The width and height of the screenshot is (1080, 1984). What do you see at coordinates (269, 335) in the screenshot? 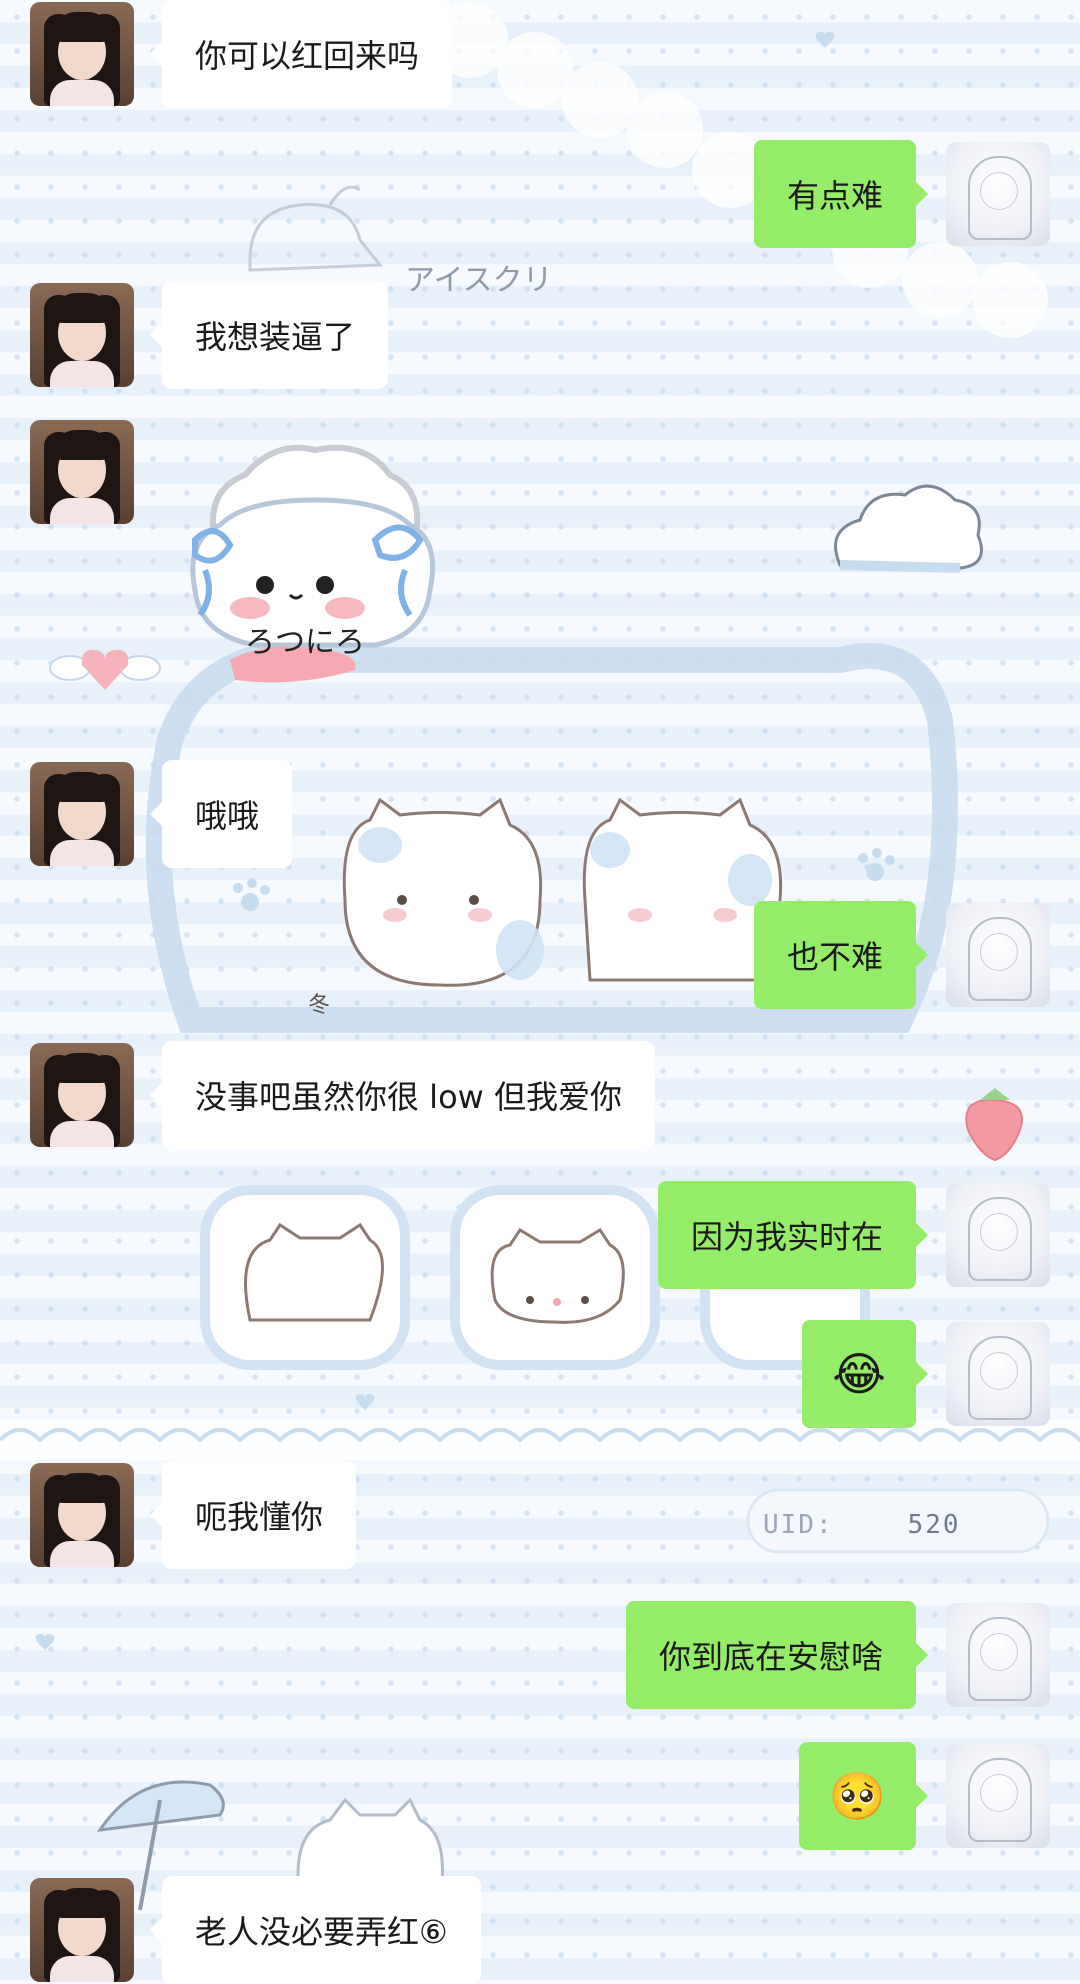
I see `received-message-bubble: 我想装逼了` at bounding box center [269, 335].